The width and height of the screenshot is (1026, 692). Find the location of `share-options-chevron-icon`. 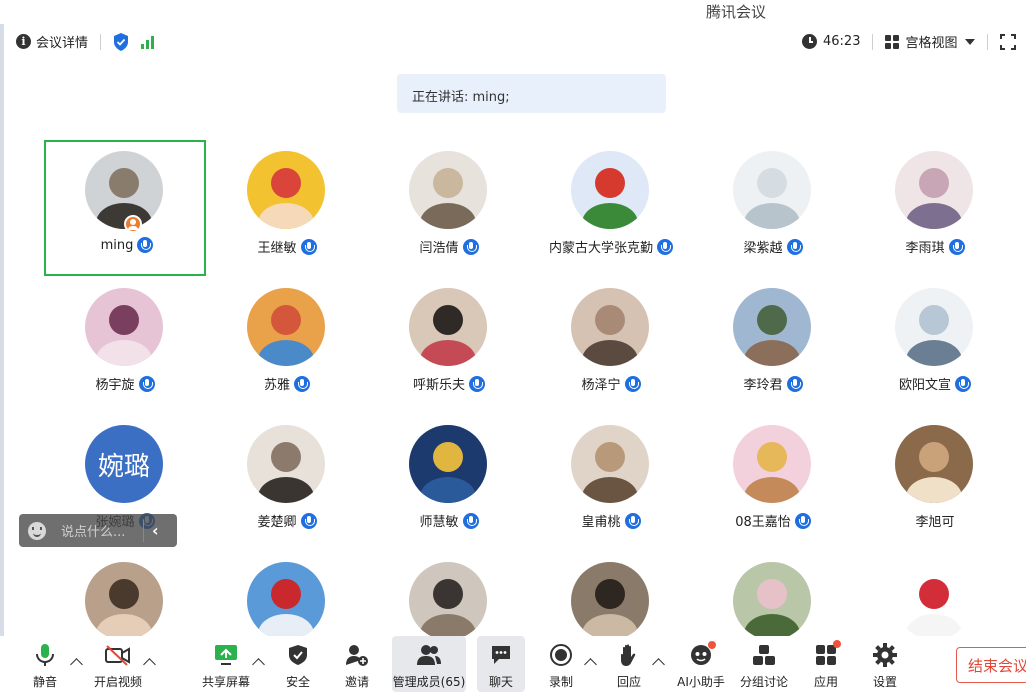

share-options-chevron-icon is located at coordinates (258, 664).